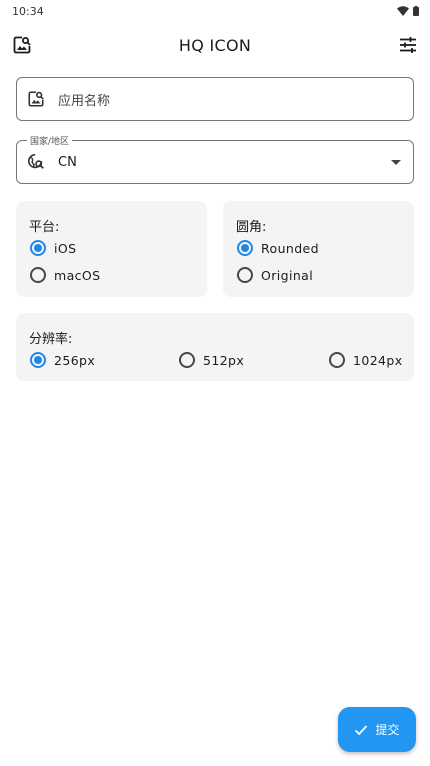  What do you see at coordinates (290, 248) in the screenshot?
I see `radio-label: Rounded` at bounding box center [290, 248].